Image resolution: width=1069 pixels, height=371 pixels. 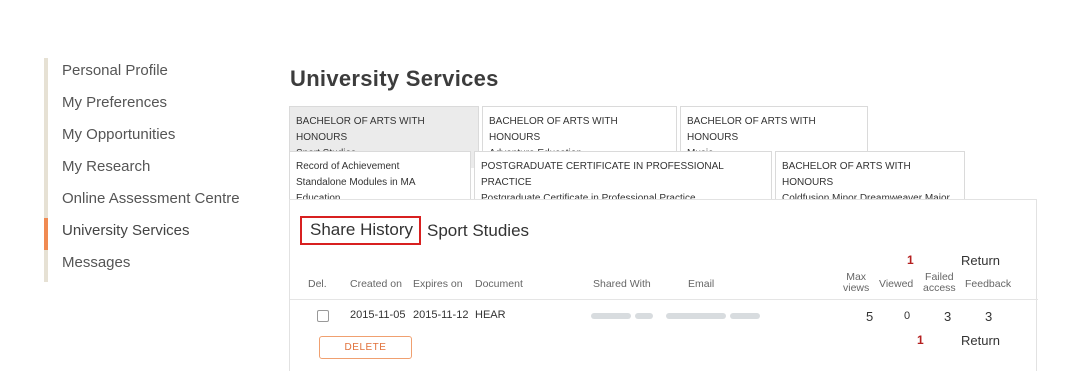 I want to click on page-count-bottom: 1, so click(x=920, y=340).